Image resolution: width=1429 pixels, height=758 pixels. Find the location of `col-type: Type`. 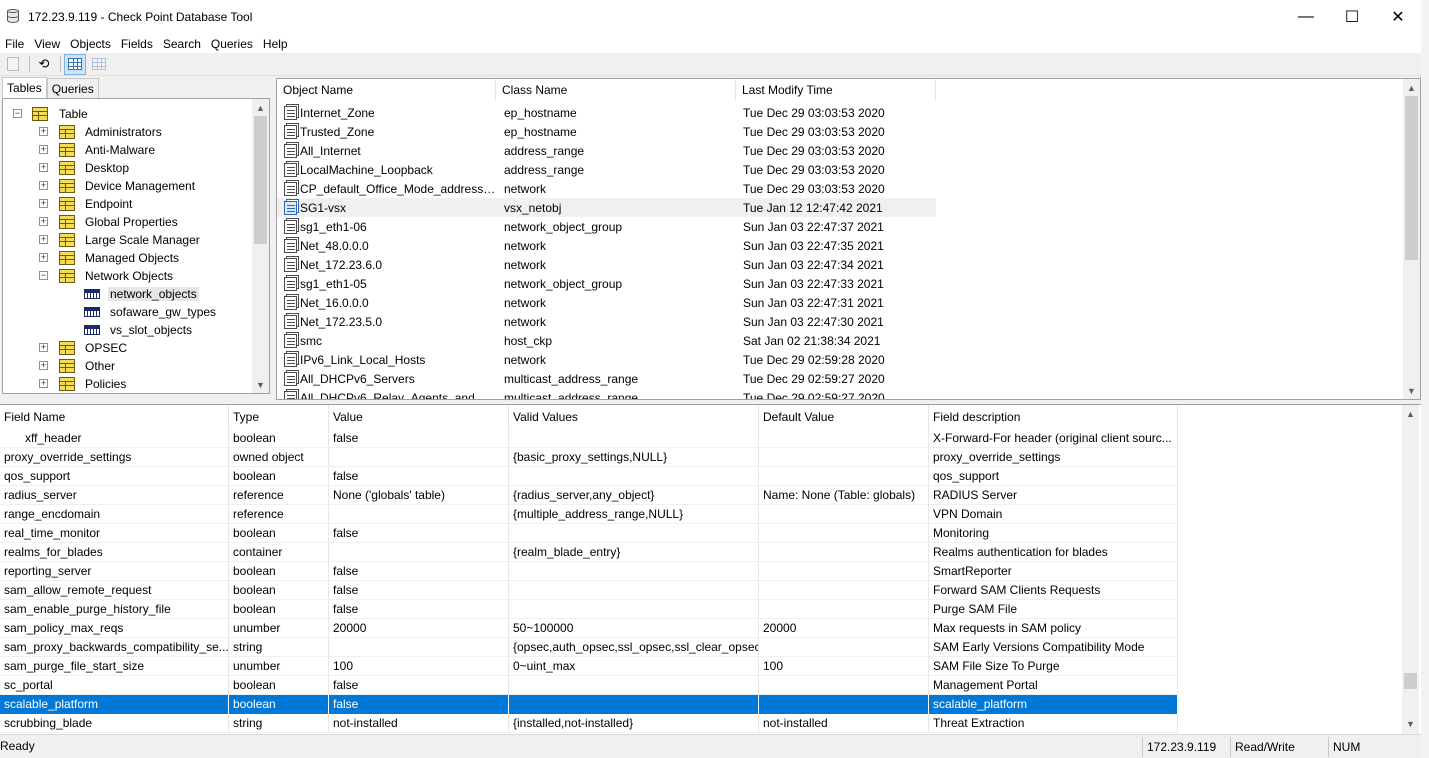

col-type: Type is located at coordinates (279, 417).